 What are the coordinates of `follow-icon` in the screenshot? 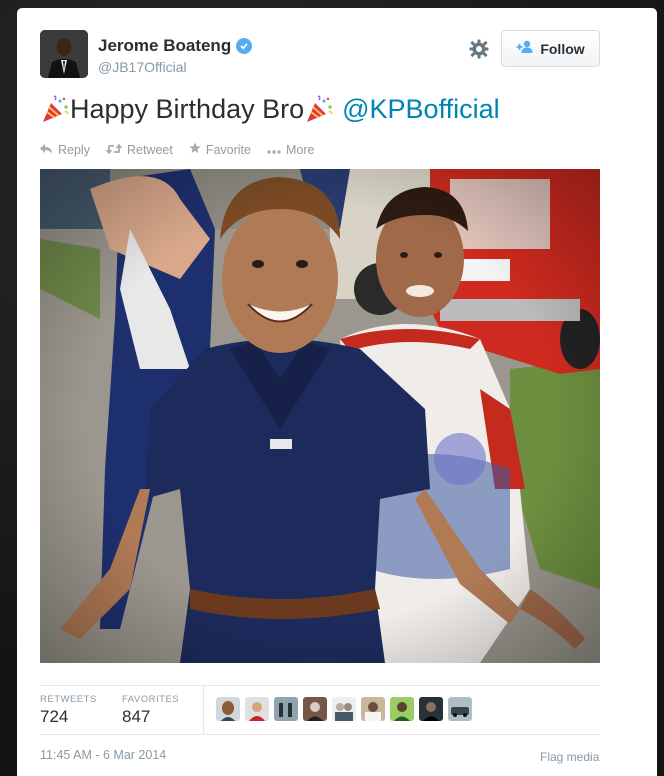 It's located at (525, 48).